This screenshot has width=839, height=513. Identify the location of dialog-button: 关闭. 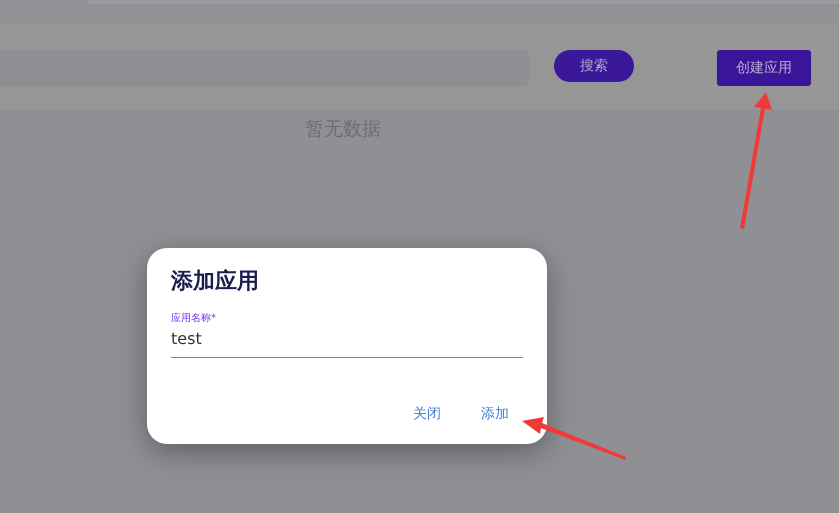
(427, 414).